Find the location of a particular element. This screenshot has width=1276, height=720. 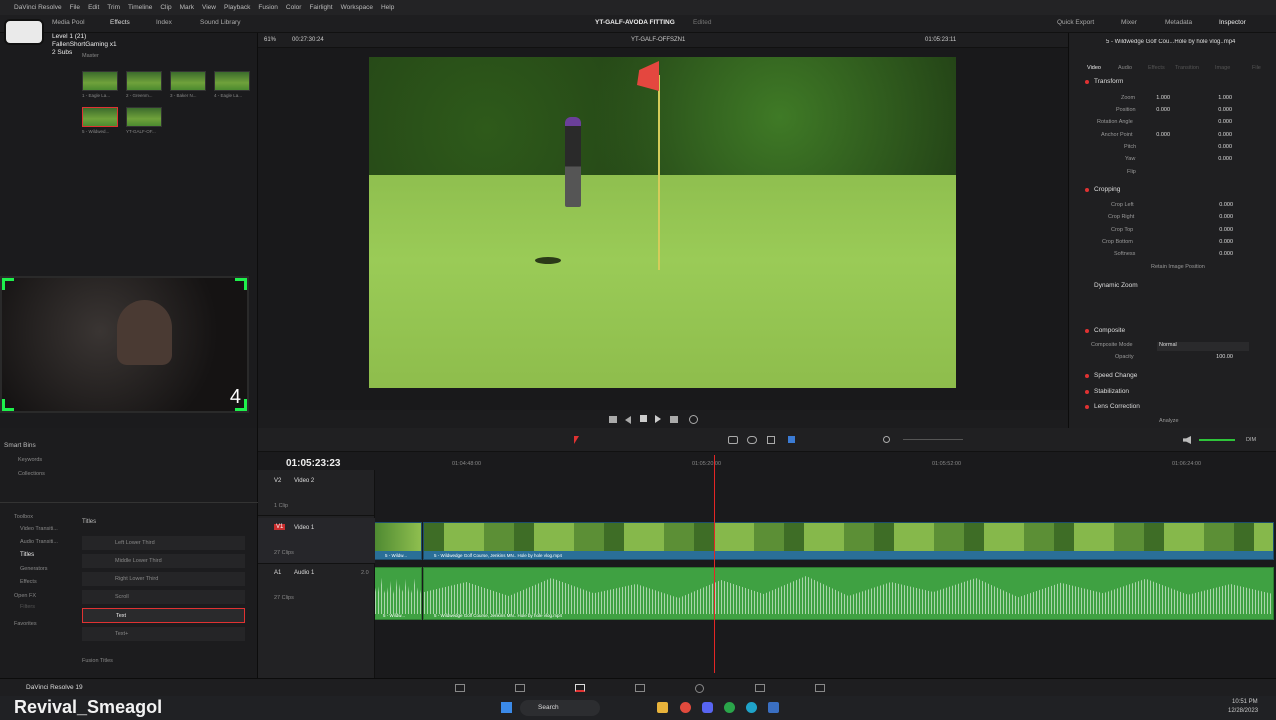

play-reverse-icon is located at coordinates (628, 420).